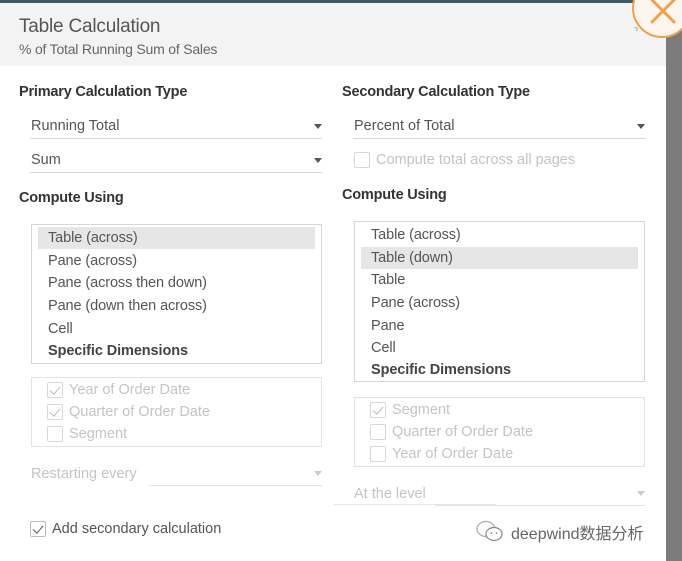 This screenshot has width=682, height=561. Describe the element at coordinates (38, 529) in the screenshot. I see `add-secondary-checkbox` at that location.